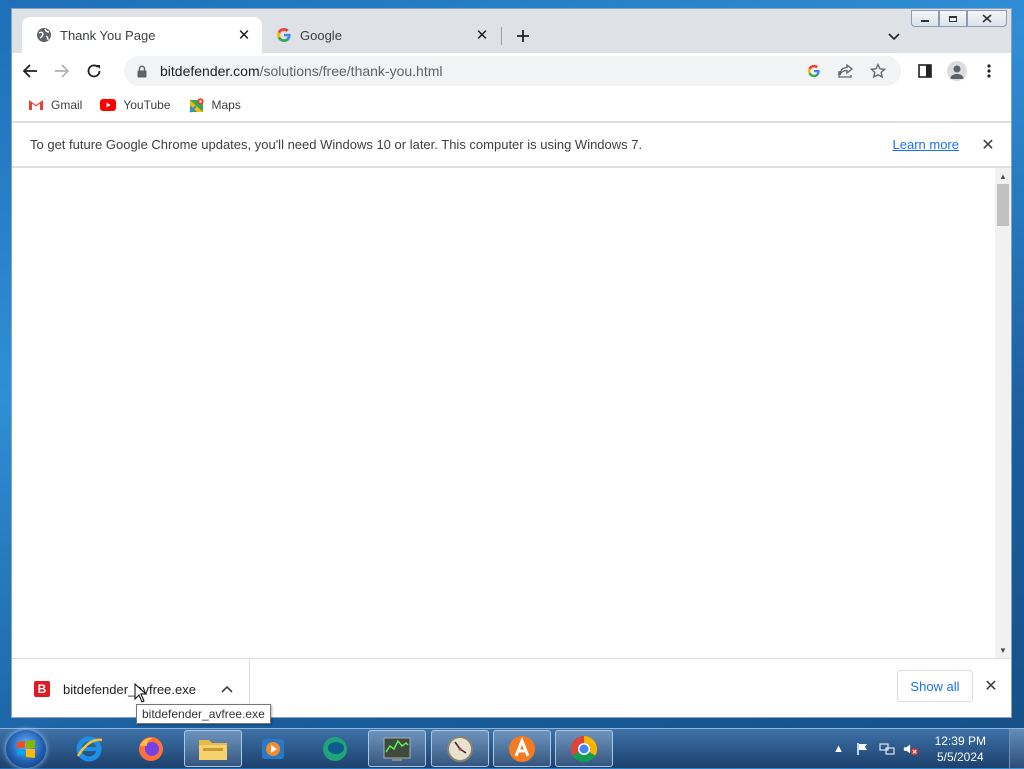  What do you see at coordinates (511, 105) in the screenshot?
I see `bookmarks-bar: Gmail YouTube Maps` at bounding box center [511, 105].